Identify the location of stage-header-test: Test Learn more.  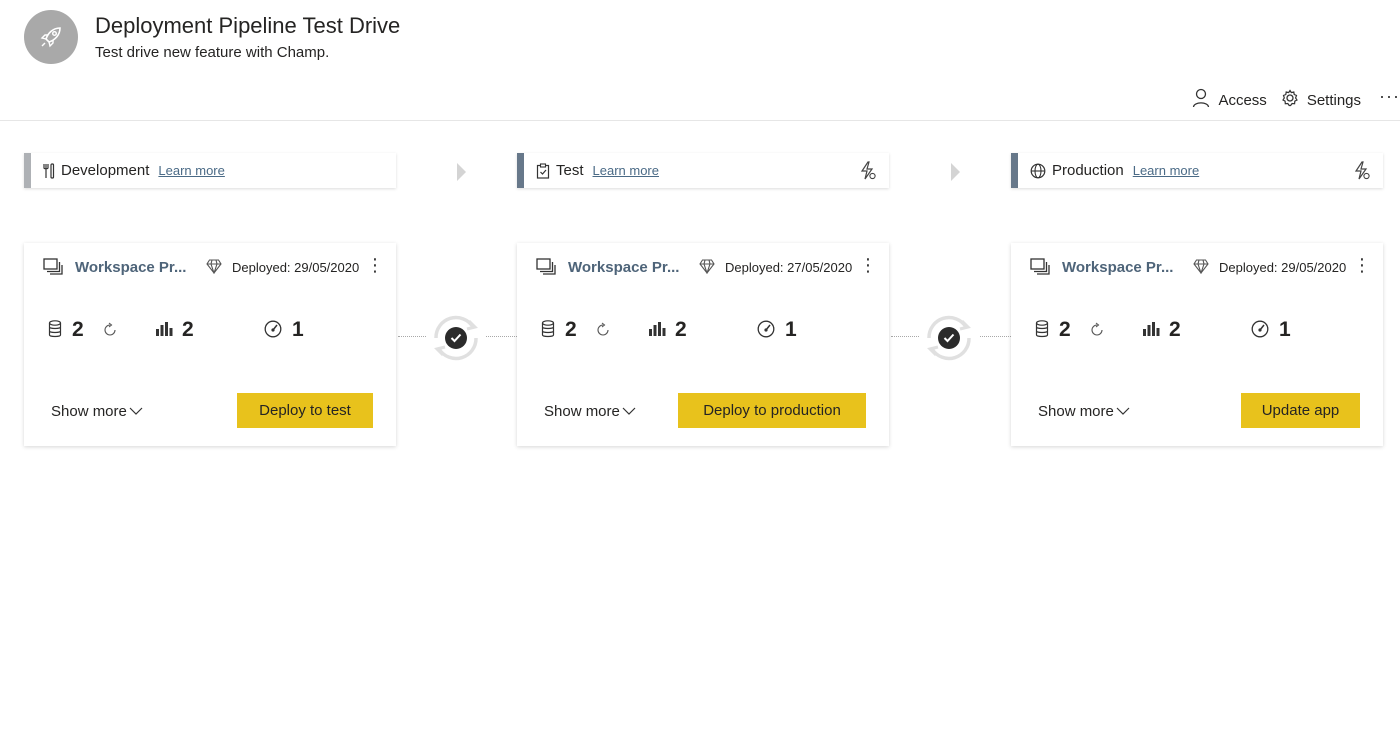
(703, 170).